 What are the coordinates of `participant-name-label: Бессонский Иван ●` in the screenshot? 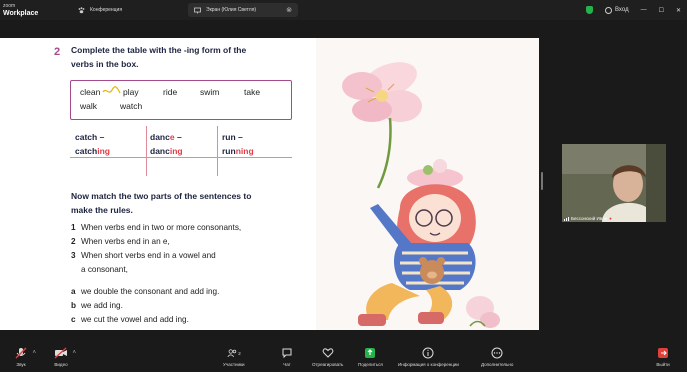 It's located at (588, 218).